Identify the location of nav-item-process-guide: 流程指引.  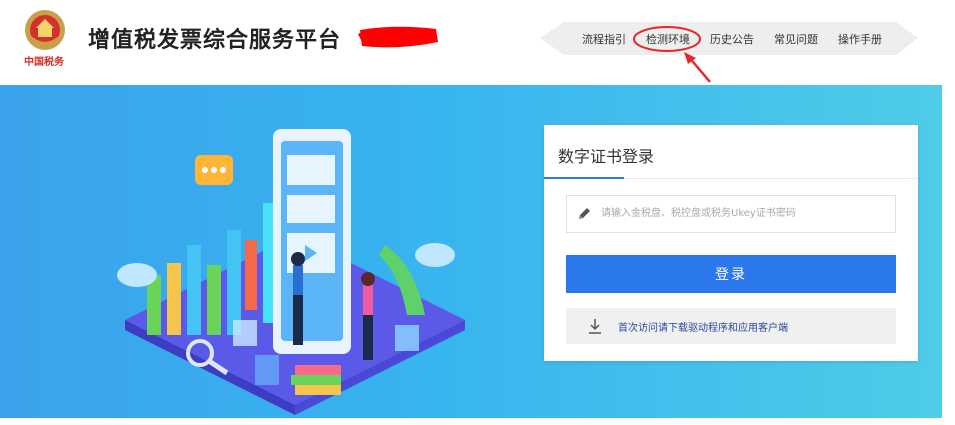
(604, 39).